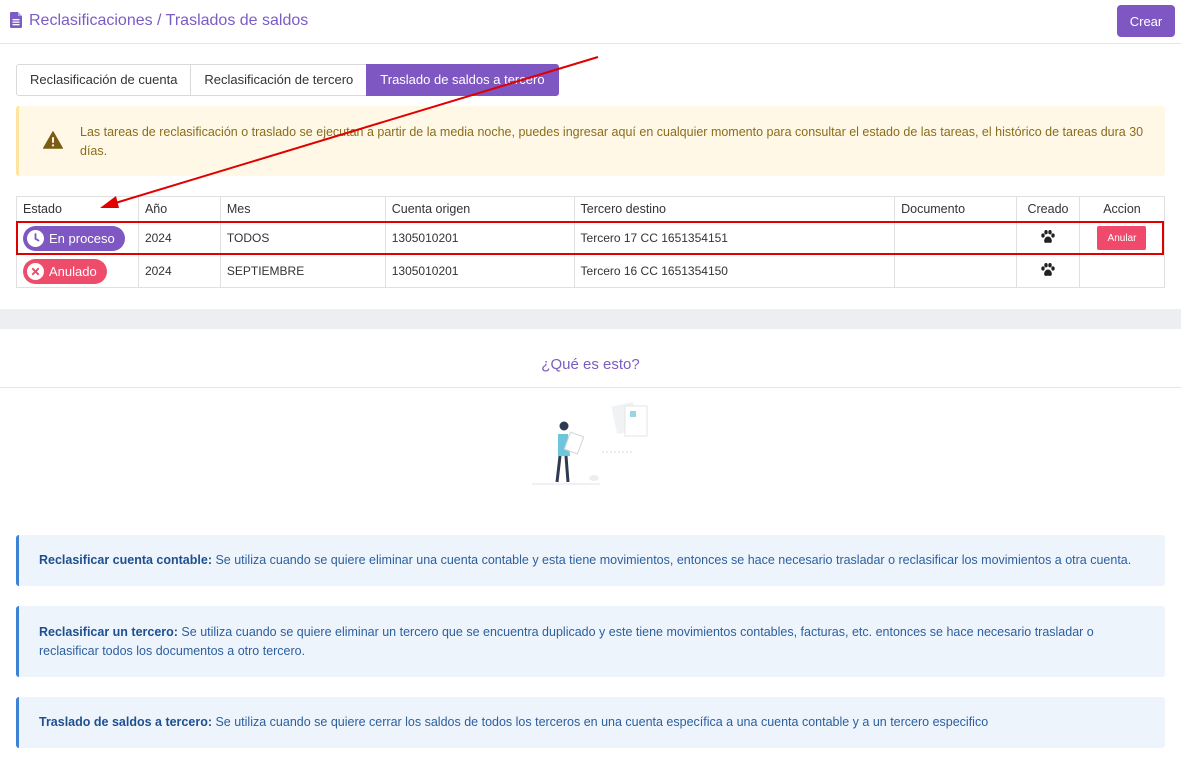 Image resolution: width=1181 pixels, height=763 pixels. Describe the element at coordinates (279, 80) in the screenshot. I see `tab-reclasificacion-tercero: Reclasificación de tercero` at that location.